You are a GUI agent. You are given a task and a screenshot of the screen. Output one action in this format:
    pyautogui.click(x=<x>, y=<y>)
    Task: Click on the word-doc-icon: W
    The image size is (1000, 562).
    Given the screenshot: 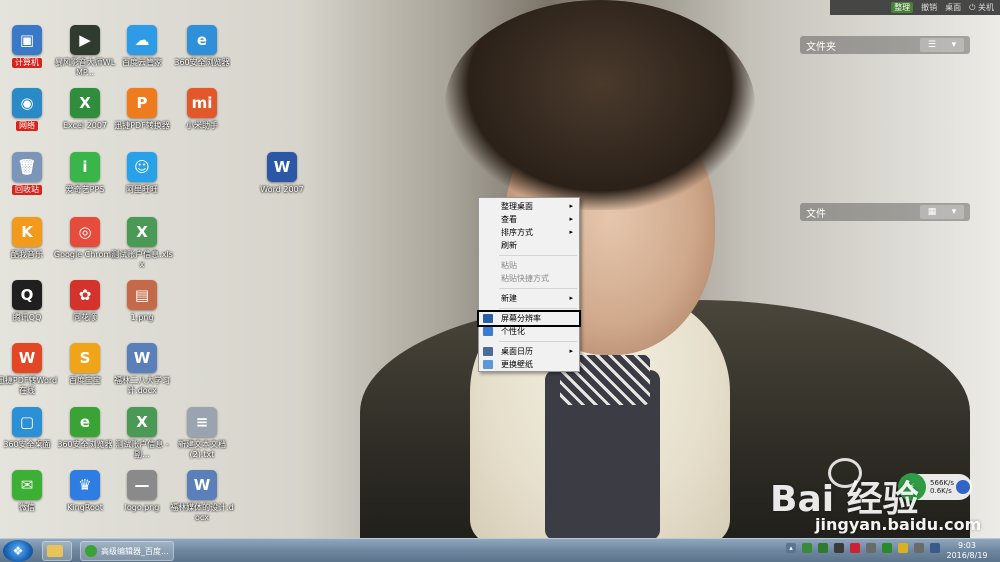 What is the action you would take?
    pyautogui.click(x=202, y=485)
    